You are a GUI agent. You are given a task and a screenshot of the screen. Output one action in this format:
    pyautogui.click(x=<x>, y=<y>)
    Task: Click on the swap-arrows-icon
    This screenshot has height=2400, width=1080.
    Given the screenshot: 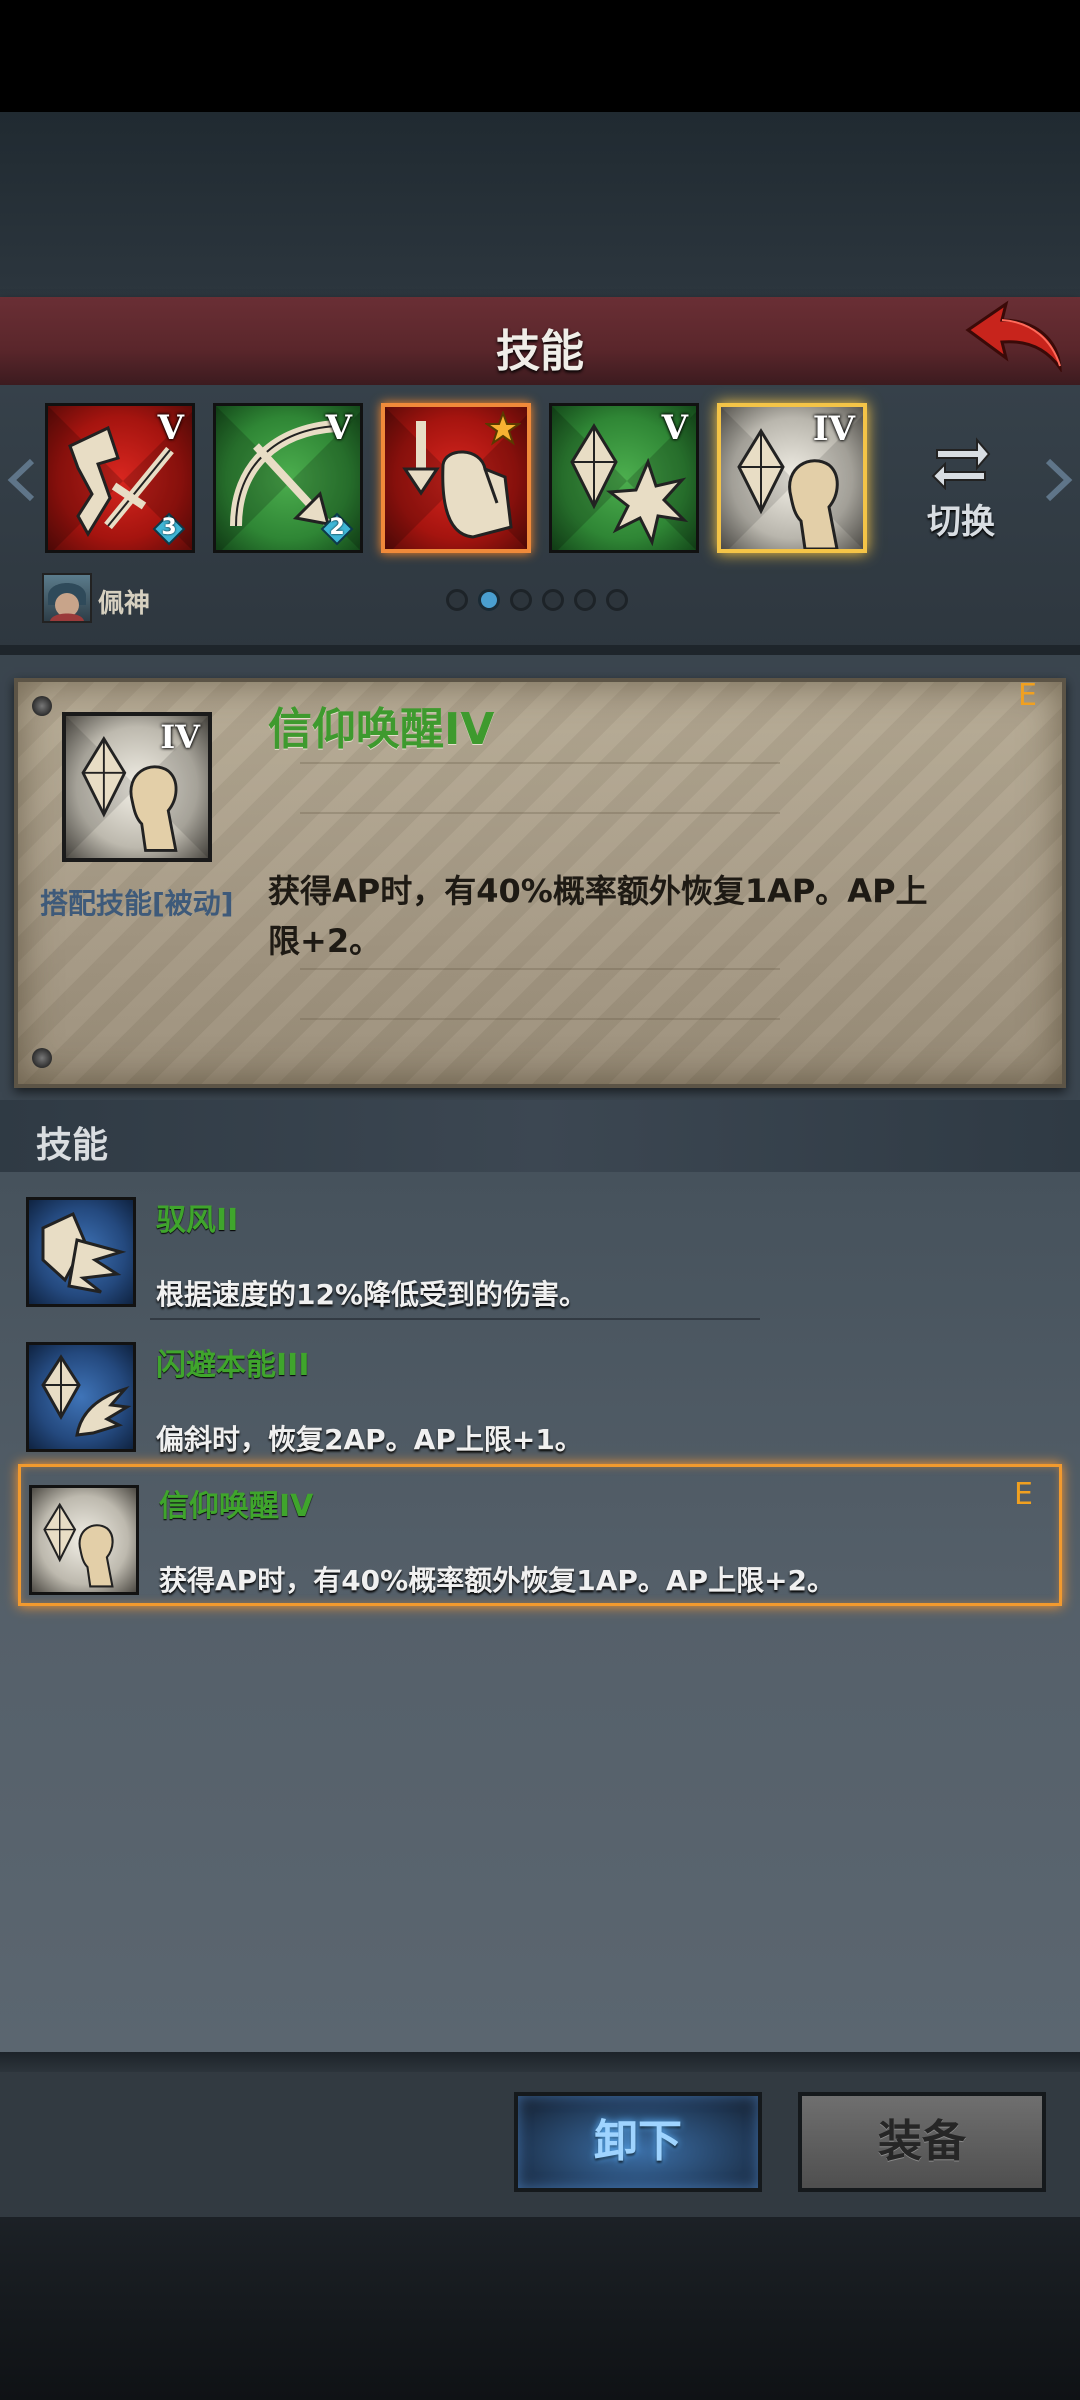 What is the action you would take?
    pyautogui.click(x=961, y=463)
    